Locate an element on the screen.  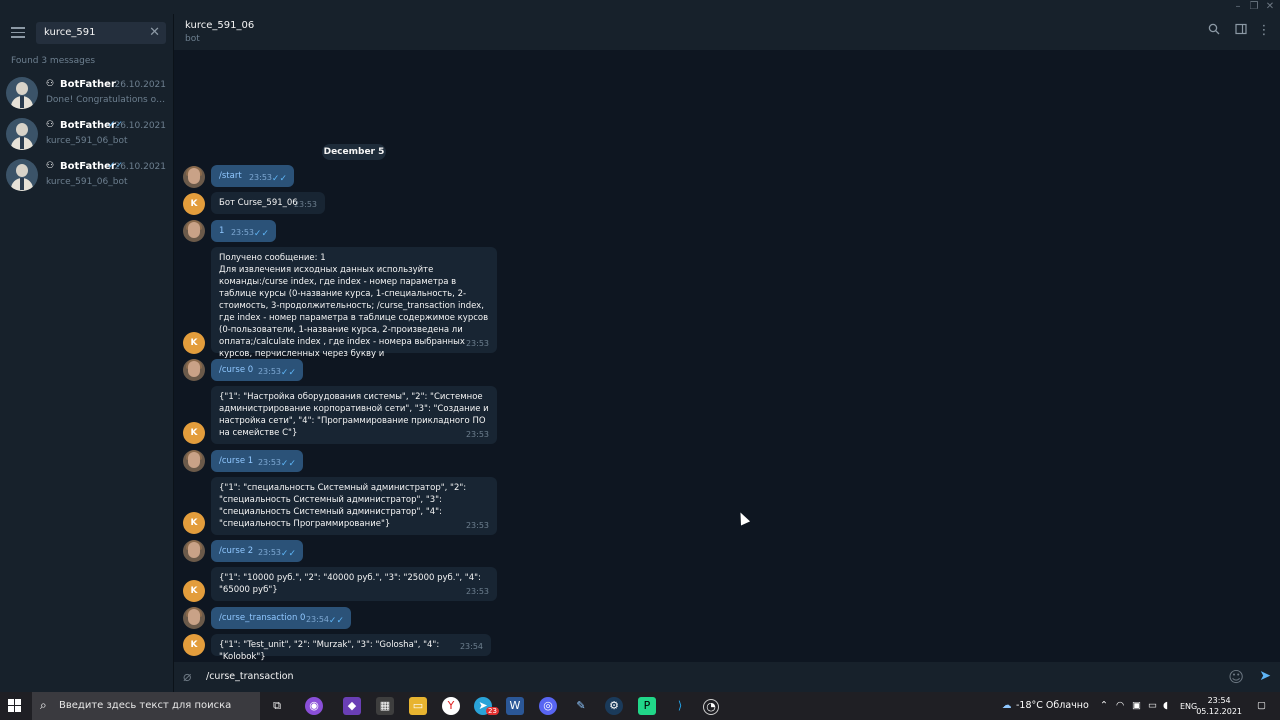
clock: 23:54 05.12.2021 is located at coordinates (1219, 706).